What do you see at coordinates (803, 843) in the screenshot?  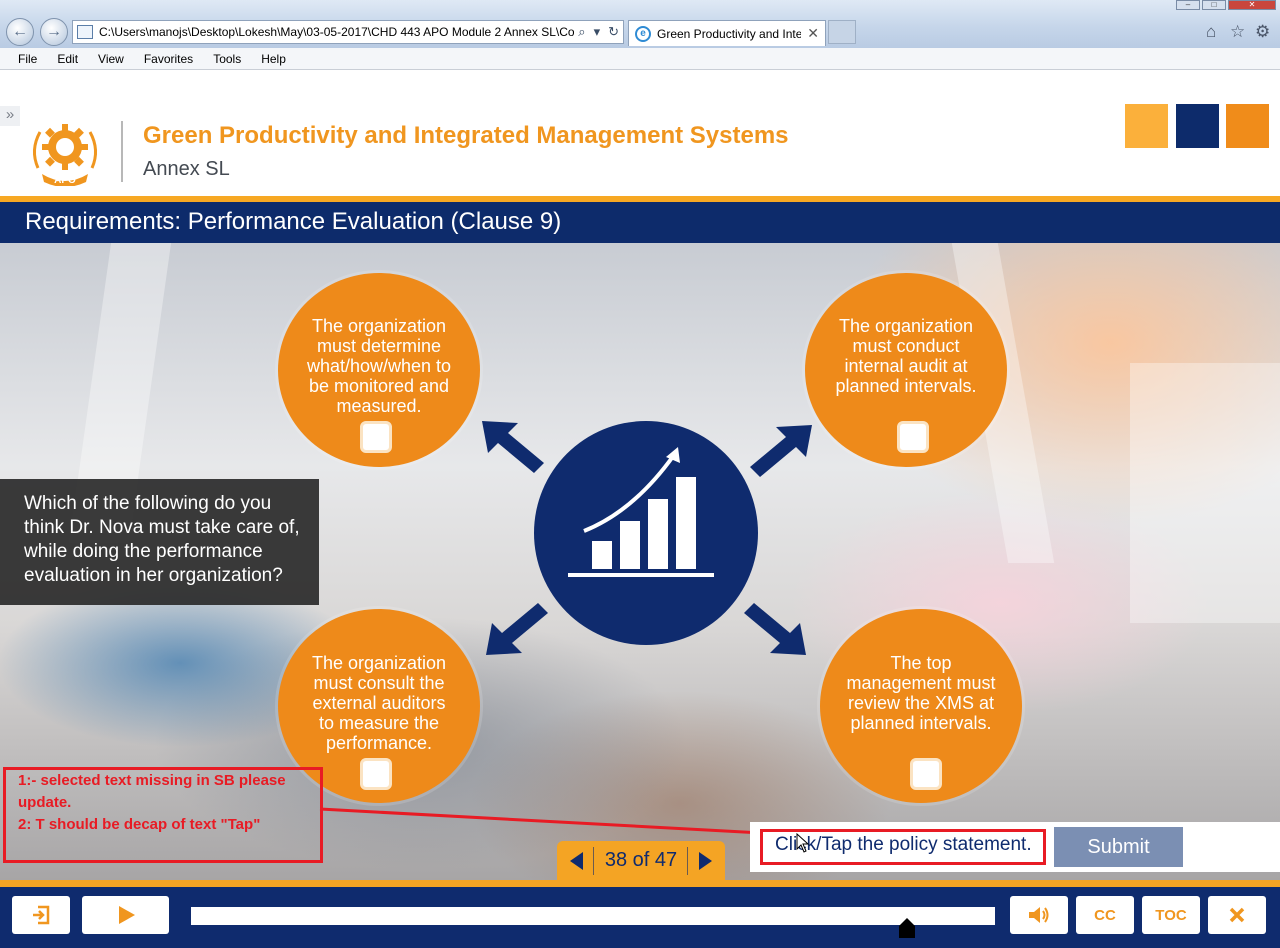 I see `mouse-cursor-icon` at bounding box center [803, 843].